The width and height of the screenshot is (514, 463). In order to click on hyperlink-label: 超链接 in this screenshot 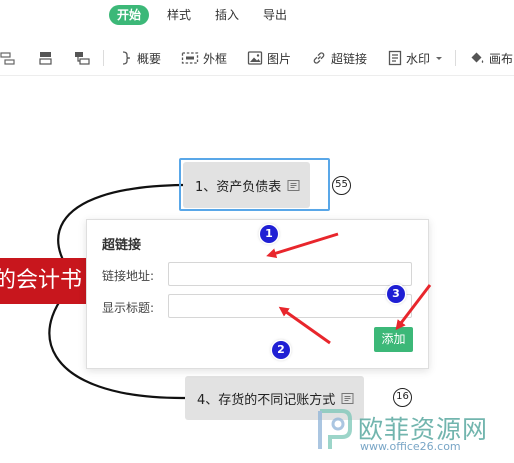, I will do `click(349, 58)`.